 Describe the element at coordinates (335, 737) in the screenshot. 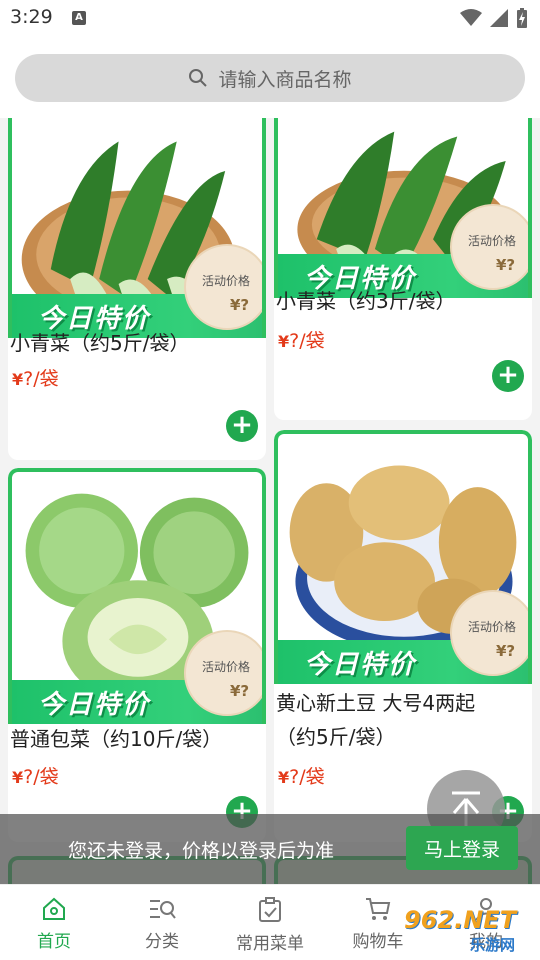

I see `product-name-line2: （约5斤/袋）` at that location.